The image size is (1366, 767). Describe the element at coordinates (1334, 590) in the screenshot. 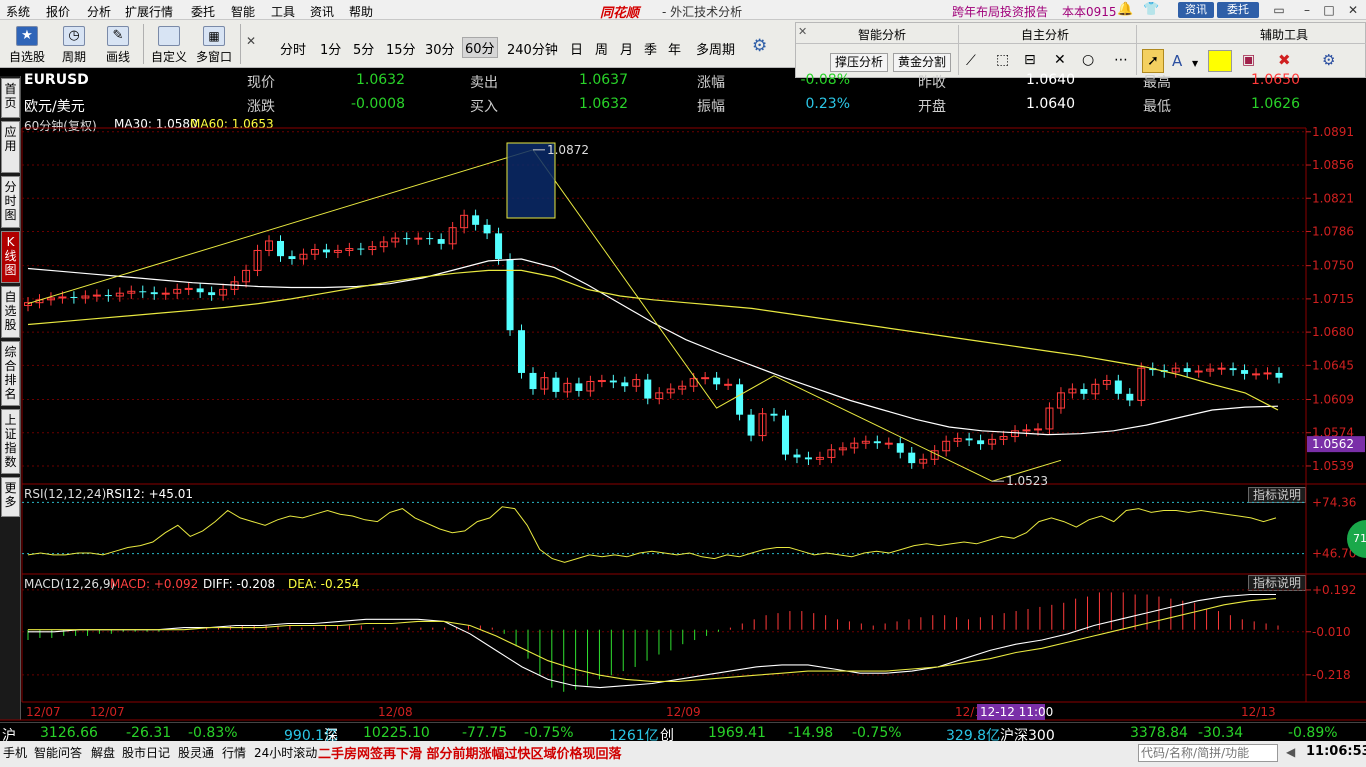

I see `macd-tick-label: +0.192` at that location.